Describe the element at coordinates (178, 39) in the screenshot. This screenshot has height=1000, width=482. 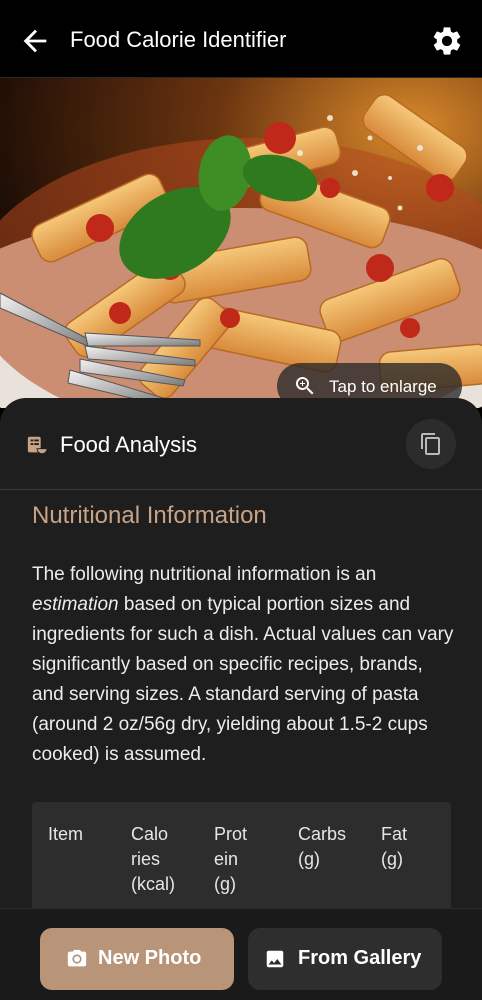
I see `app-title: Food Calorie Identifier` at that location.